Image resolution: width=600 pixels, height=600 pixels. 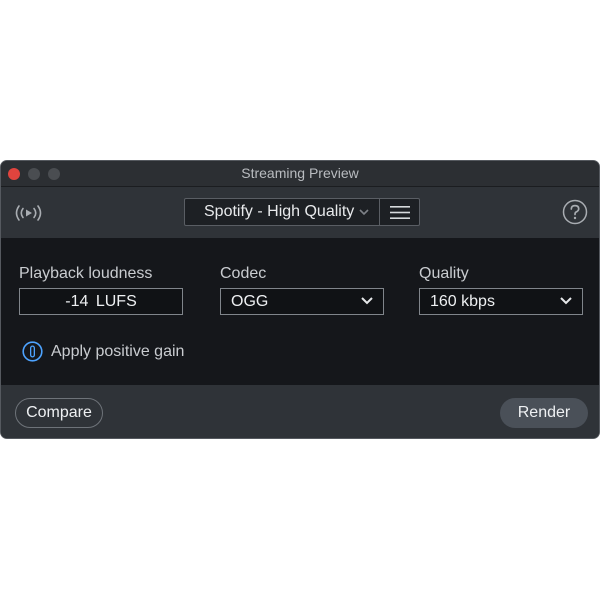 What do you see at coordinates (86, 273) in the screenshot?
I see `playback-loudness-label: Playback loudness` at bounding box center [86, 273].